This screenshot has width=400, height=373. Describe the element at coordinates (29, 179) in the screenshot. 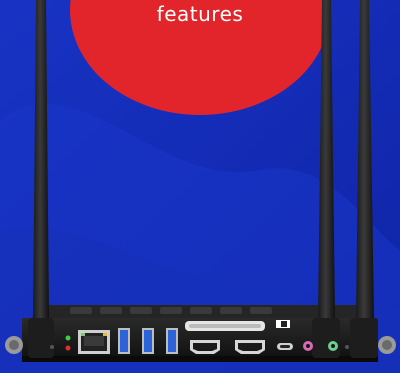

I see `antenna-left` at that location.